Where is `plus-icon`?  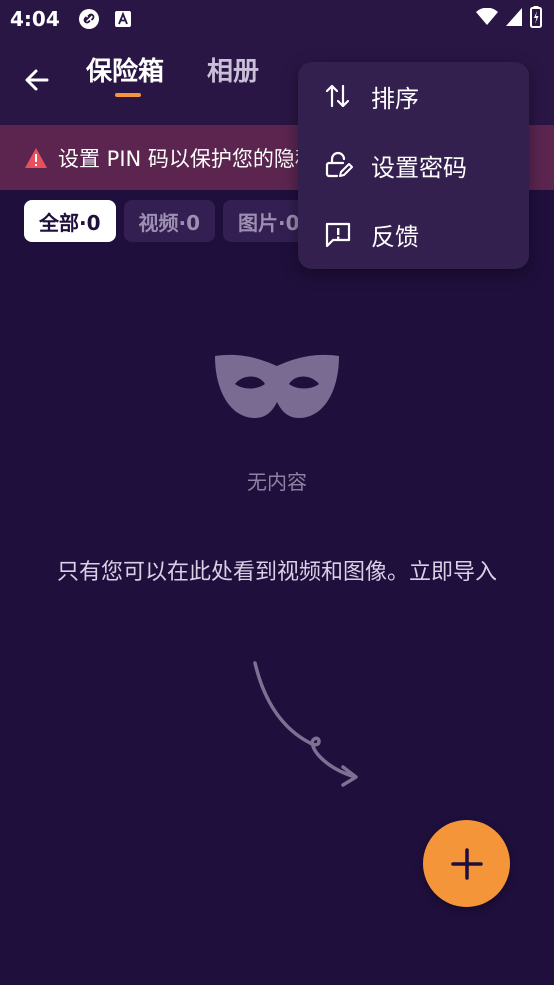
plus-icon is located at coordinates (466, 863).